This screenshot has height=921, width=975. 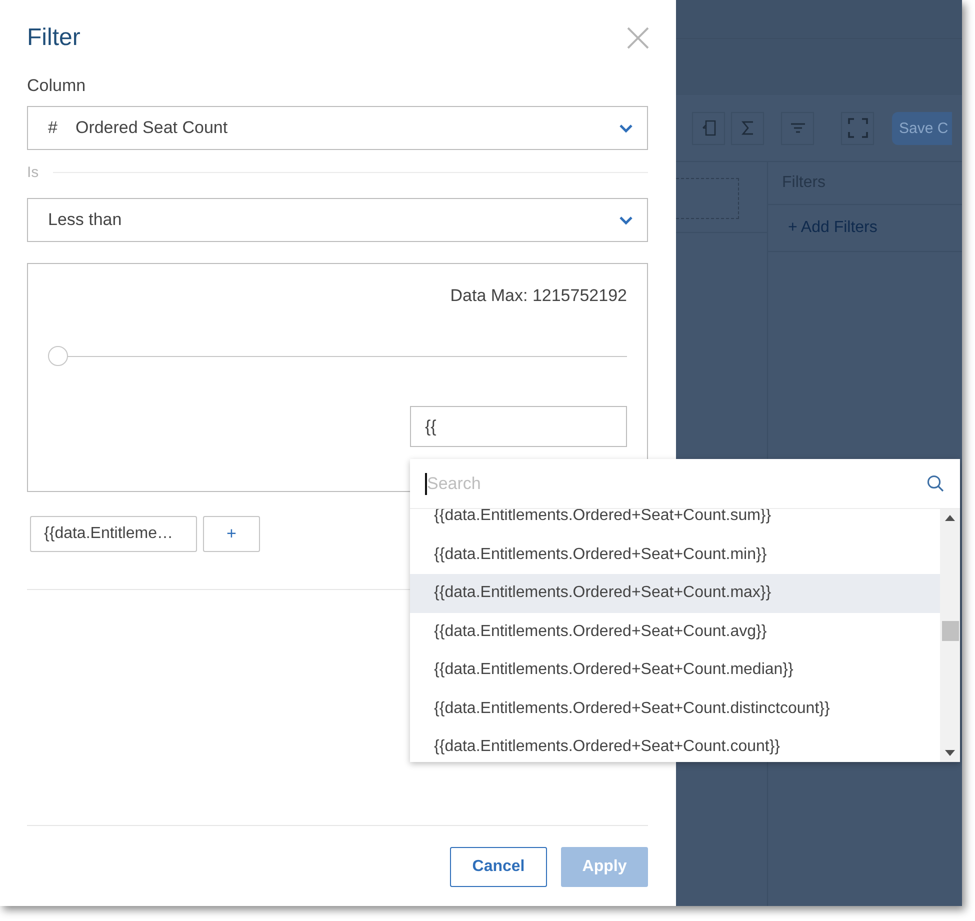 I want to click on search-icon, so click(x=935, y=483).